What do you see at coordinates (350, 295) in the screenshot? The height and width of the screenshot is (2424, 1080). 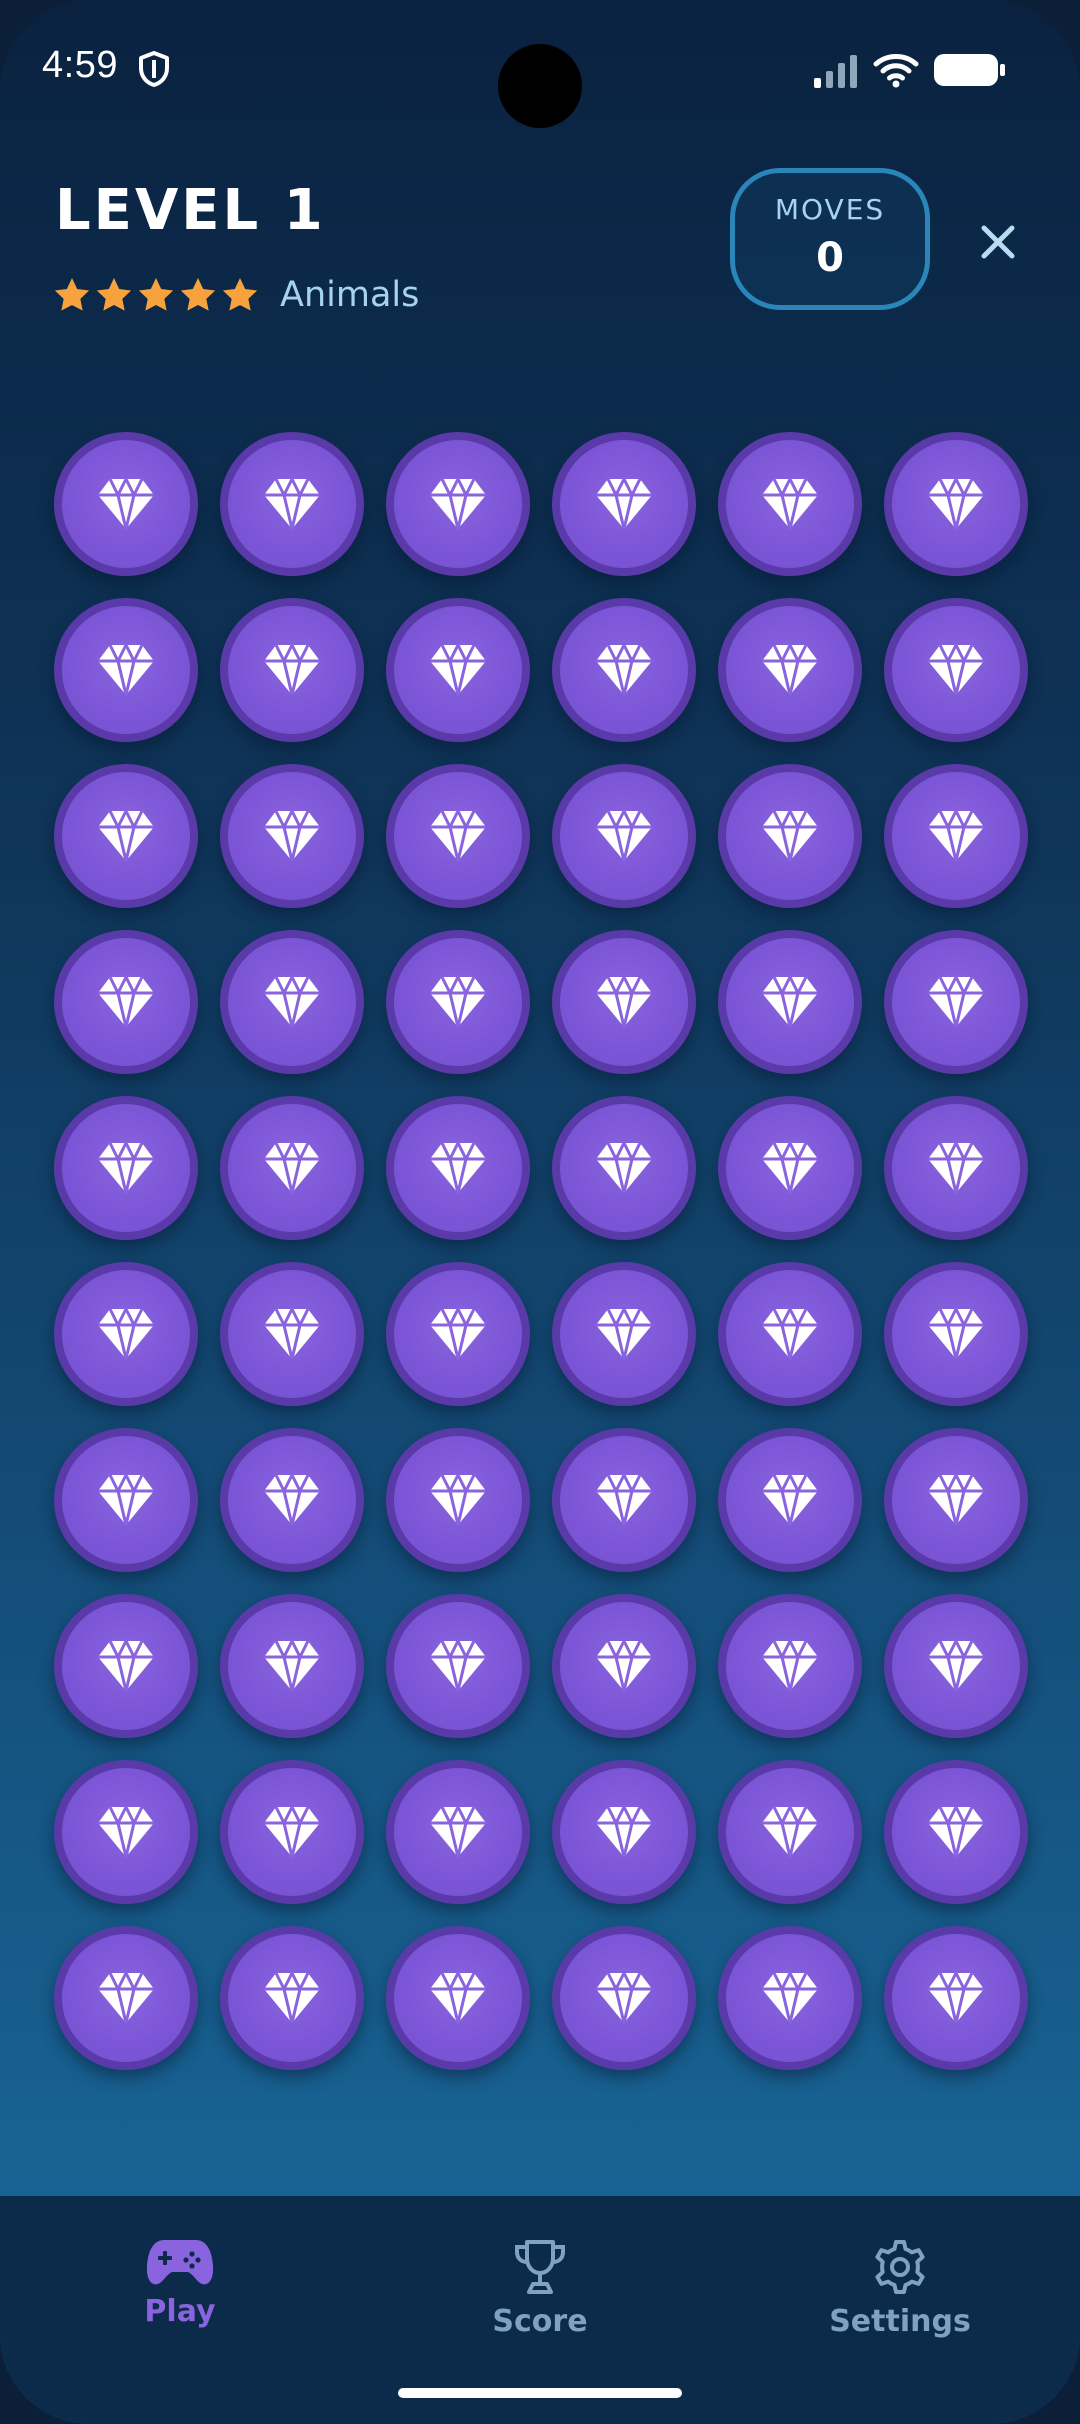 I see `category-label: Animals` at bounding box center [350, 295].